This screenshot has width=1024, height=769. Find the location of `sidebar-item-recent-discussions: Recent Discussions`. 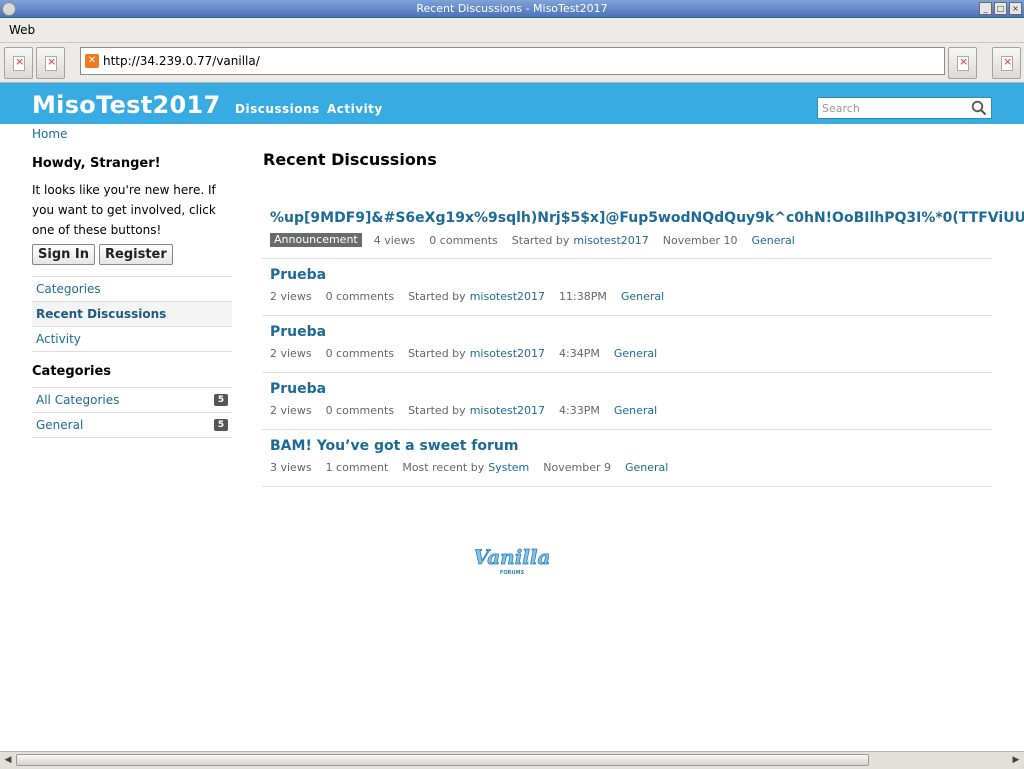

sidebar-item-recent-discussions: Recent Discussions is located at coordinates (132, 314).